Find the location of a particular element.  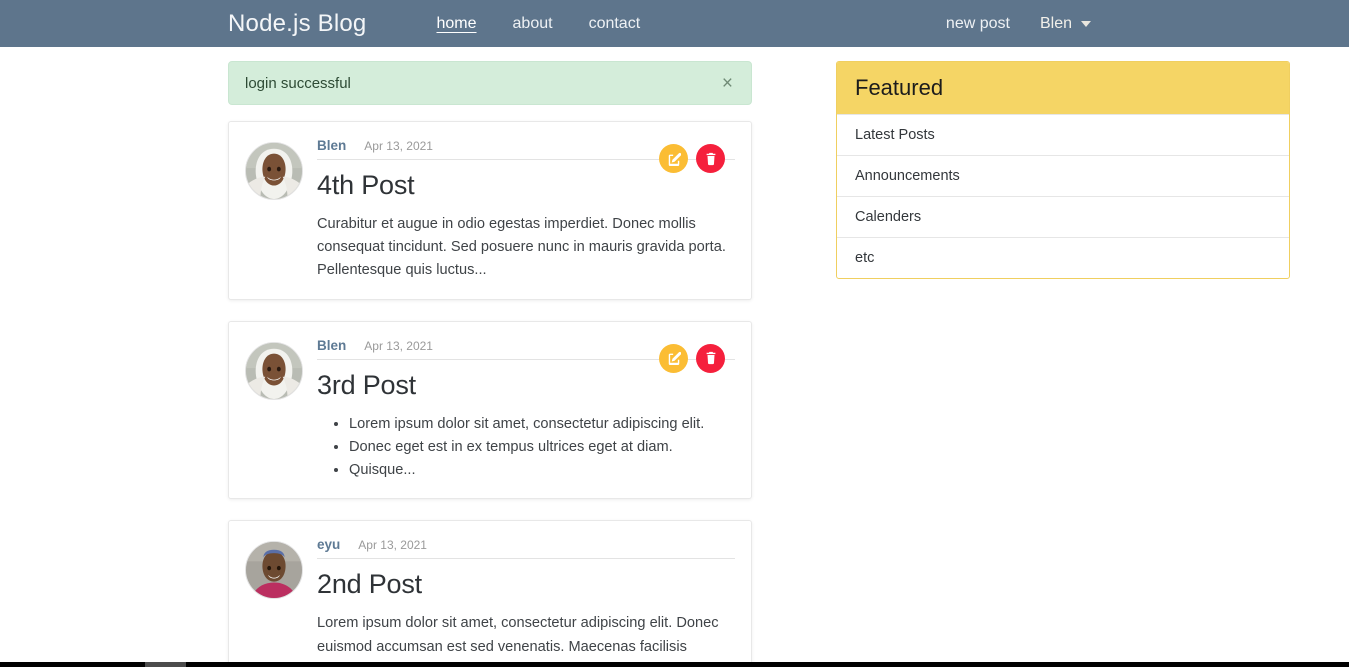

featured-title: Featured is located at coordinates (1063, 88).